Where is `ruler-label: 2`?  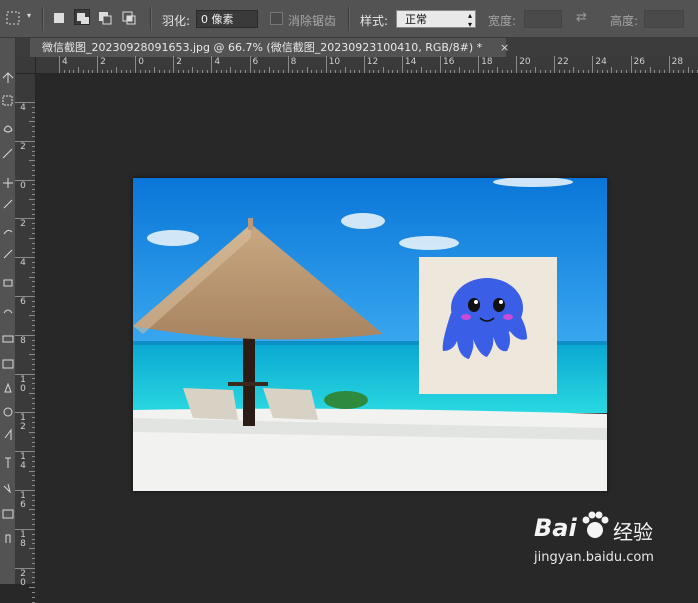 ruler-label: 2 is located at coordinates (103, 62).